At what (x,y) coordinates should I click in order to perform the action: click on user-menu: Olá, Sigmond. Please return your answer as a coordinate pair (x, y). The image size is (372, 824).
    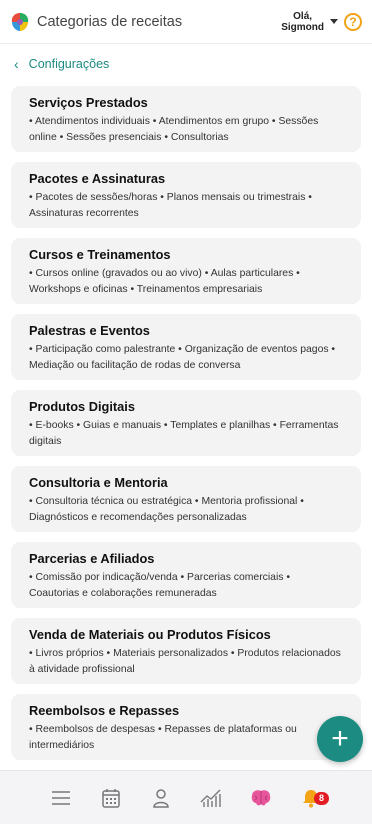
    Looking at the image, I should click on (302, 22).